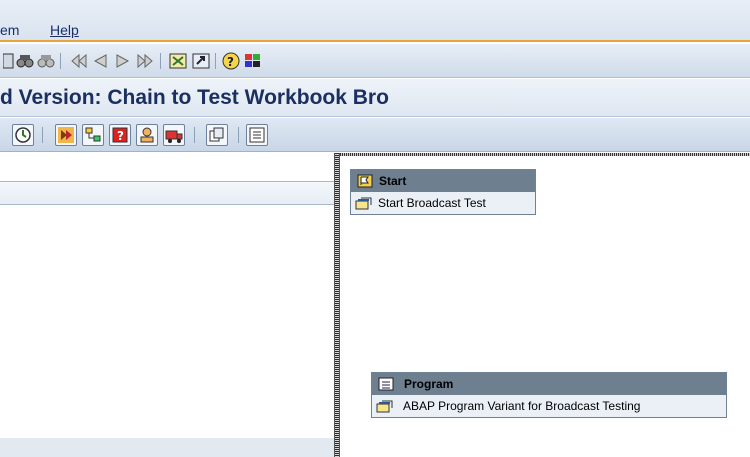  What do you see at coordinates (429, 384) in the screenshot?
I see `program-node-title: Program` at bounding box center [429, 384].